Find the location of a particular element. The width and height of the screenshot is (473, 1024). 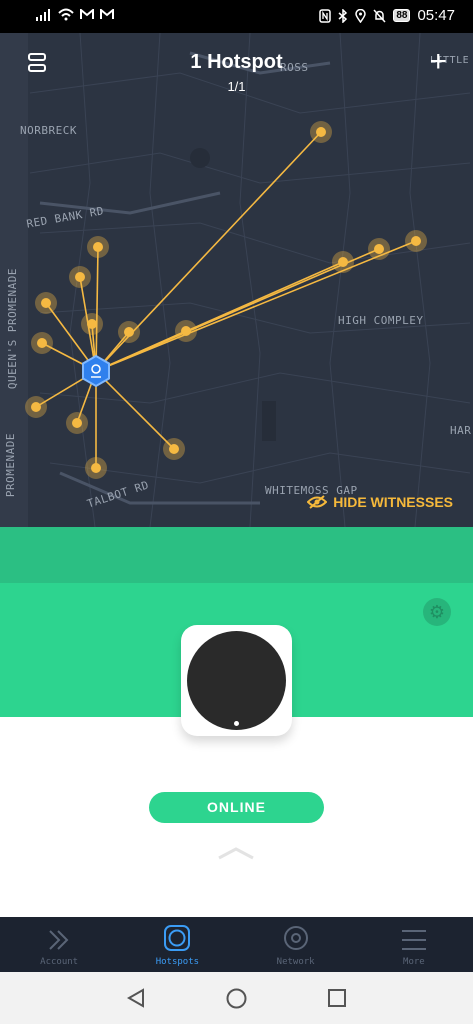

signal-icon is located at coordinates (43, 14).